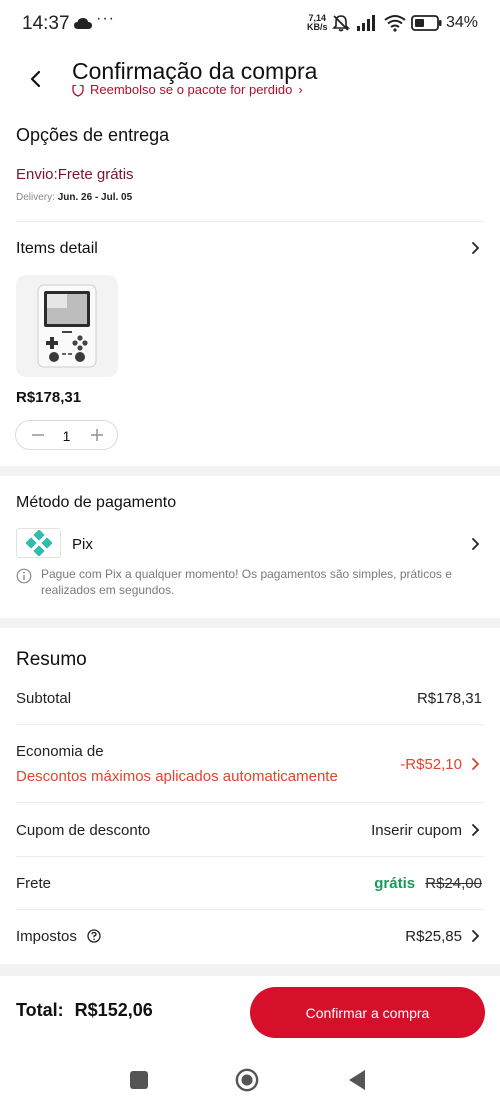  Describe the element at coordinates (366, 23) in the screenshot. I see `signal-icon` at that location.